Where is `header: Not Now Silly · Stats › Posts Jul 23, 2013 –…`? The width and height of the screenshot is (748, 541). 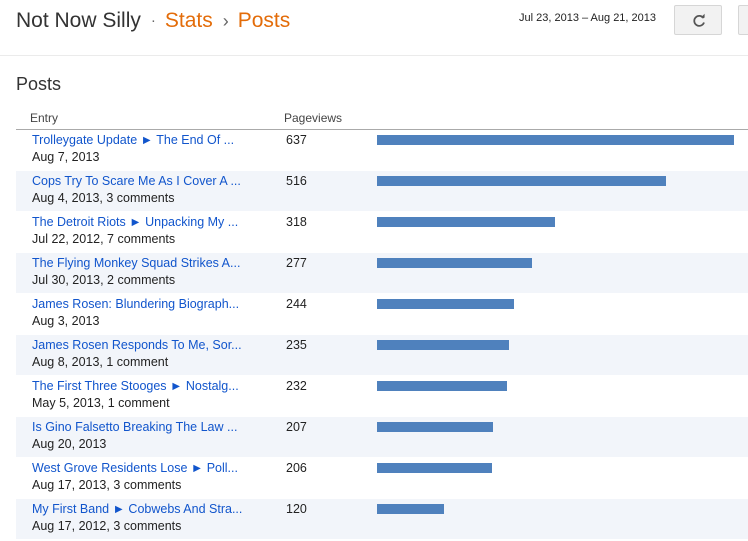
header: Not Now Silly · Stats › Posts Jul 23, 2013 –… is located at coordinates (374, 28).